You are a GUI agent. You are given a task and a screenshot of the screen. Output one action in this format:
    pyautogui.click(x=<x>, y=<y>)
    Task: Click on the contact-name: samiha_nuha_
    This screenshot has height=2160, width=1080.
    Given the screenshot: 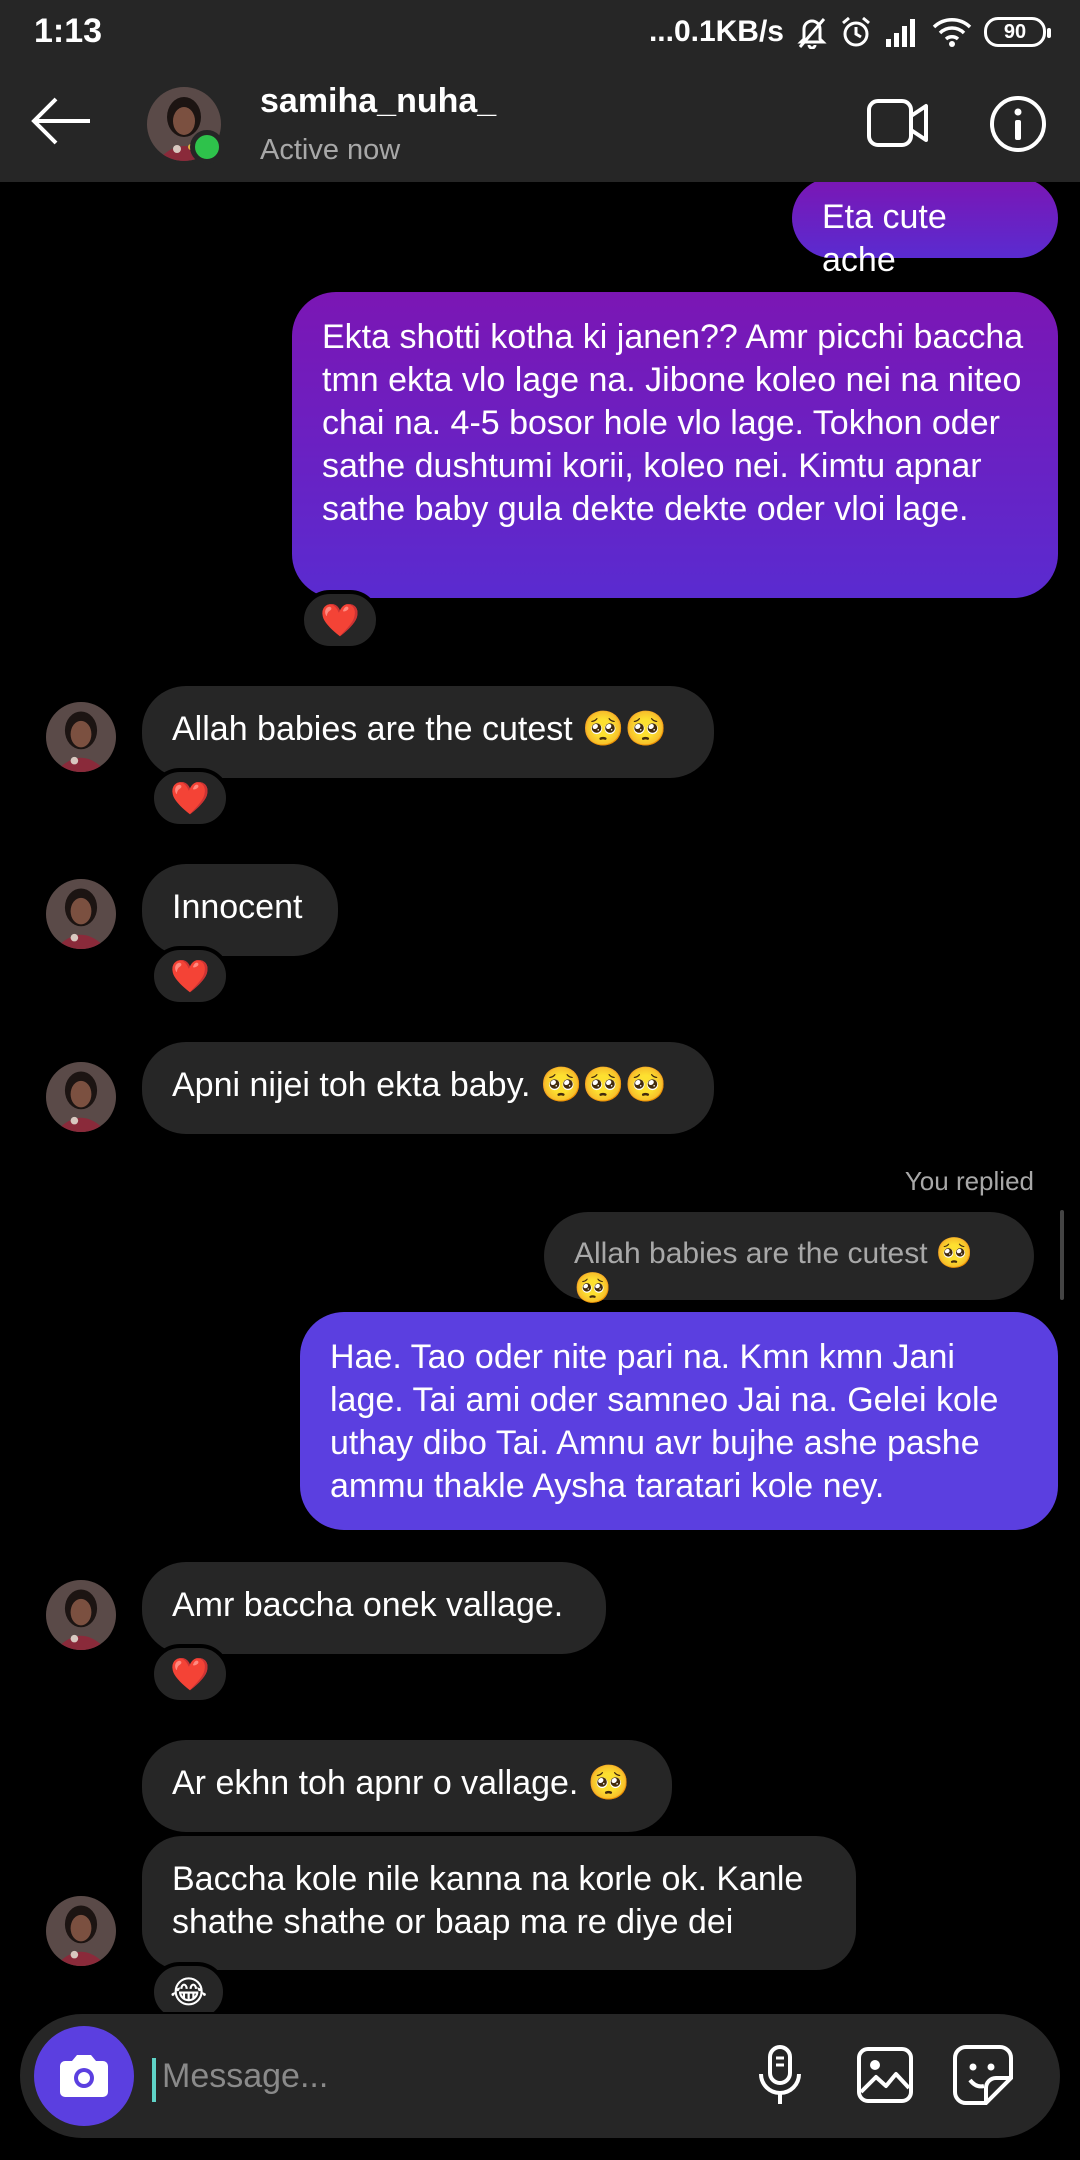 What is the action you would take?
    pyautogui.click(x=378, y=101)
    